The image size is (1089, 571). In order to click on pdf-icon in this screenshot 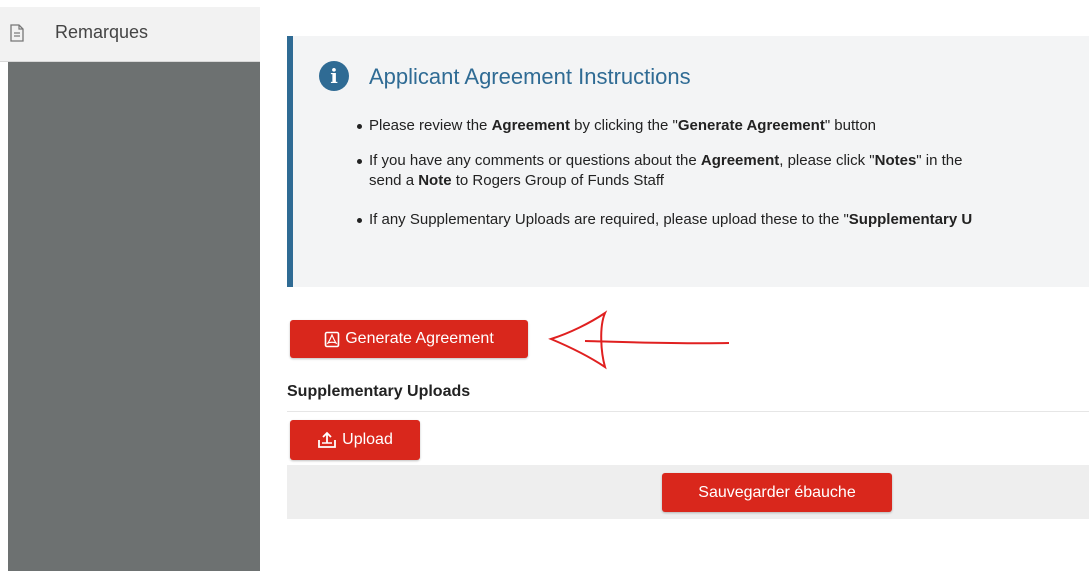, I will do `click(332, 339)`.